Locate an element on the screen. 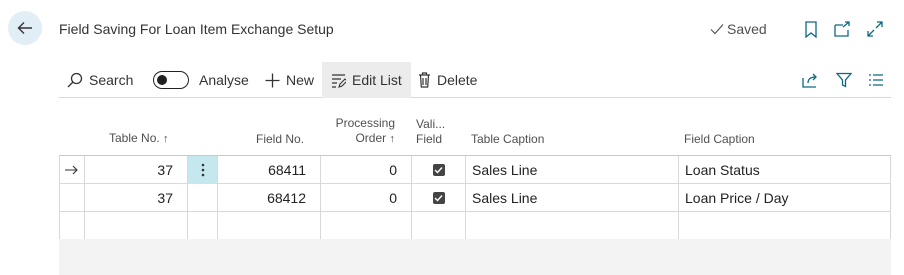 This screenshot has height=275, width=904. bookmark-icon is located at coordinates (811, 29).